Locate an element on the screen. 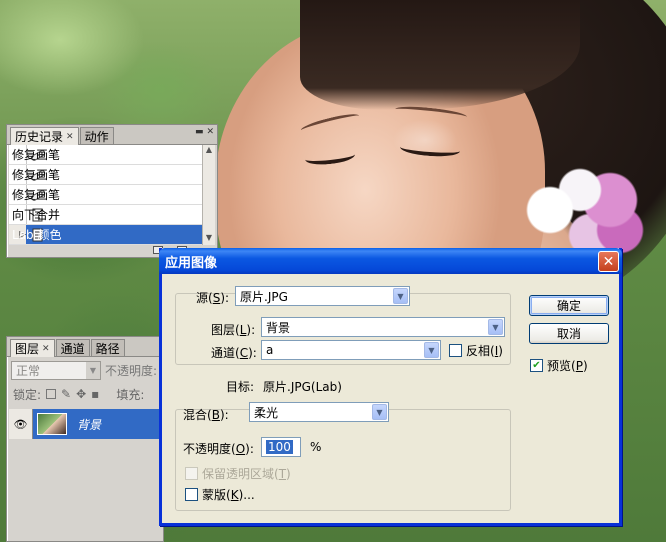 This screenshot has height=542, width=666. lock-paint-icon: ✎ is located at coordinates (66, 394).